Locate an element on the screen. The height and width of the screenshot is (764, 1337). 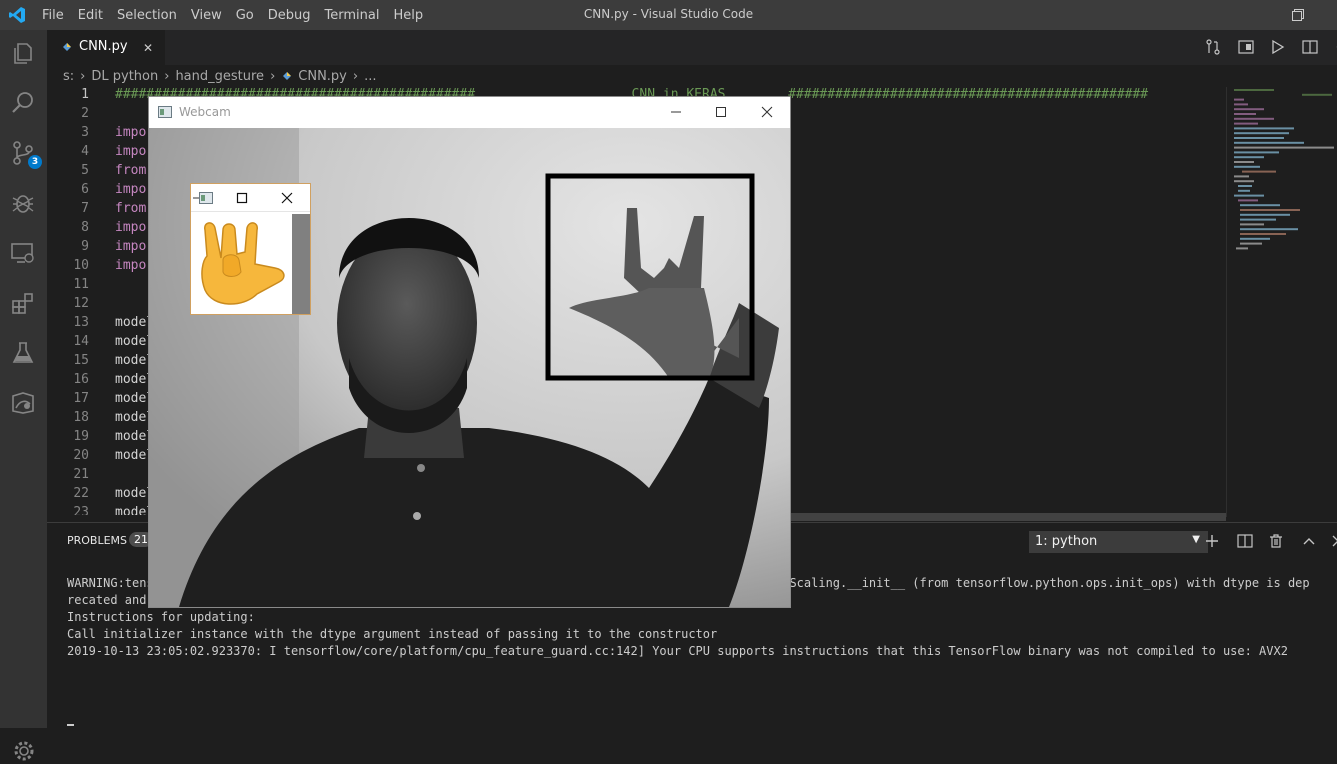
menu-go: Go is located at coordinates (245, 15).